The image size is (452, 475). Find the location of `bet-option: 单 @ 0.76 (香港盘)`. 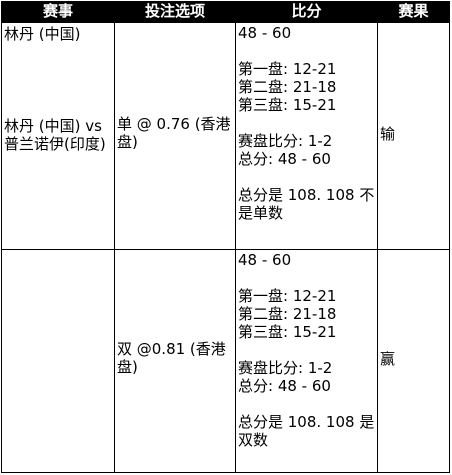

bet-option: 单 @ 0.76 (香港盘) is located at coordinates (174, 133).